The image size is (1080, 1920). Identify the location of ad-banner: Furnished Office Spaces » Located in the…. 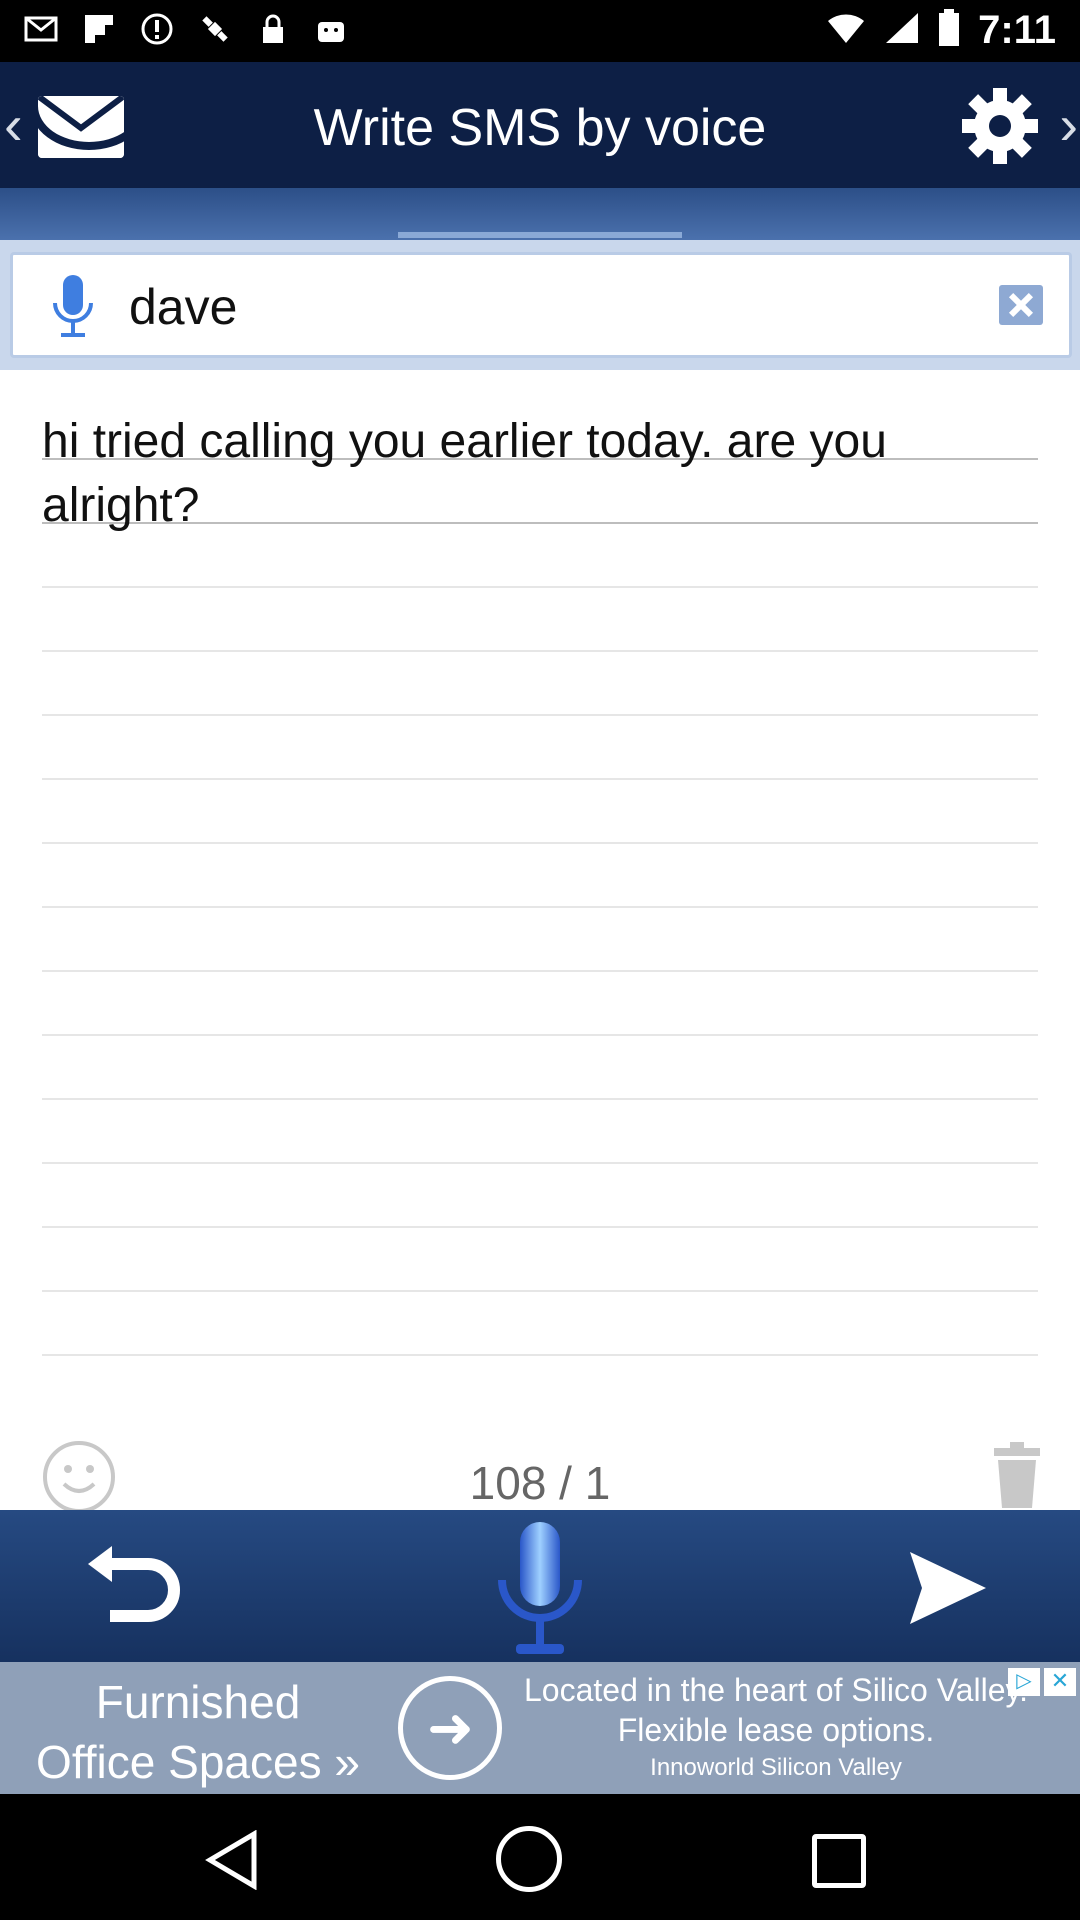
(540, 1728).